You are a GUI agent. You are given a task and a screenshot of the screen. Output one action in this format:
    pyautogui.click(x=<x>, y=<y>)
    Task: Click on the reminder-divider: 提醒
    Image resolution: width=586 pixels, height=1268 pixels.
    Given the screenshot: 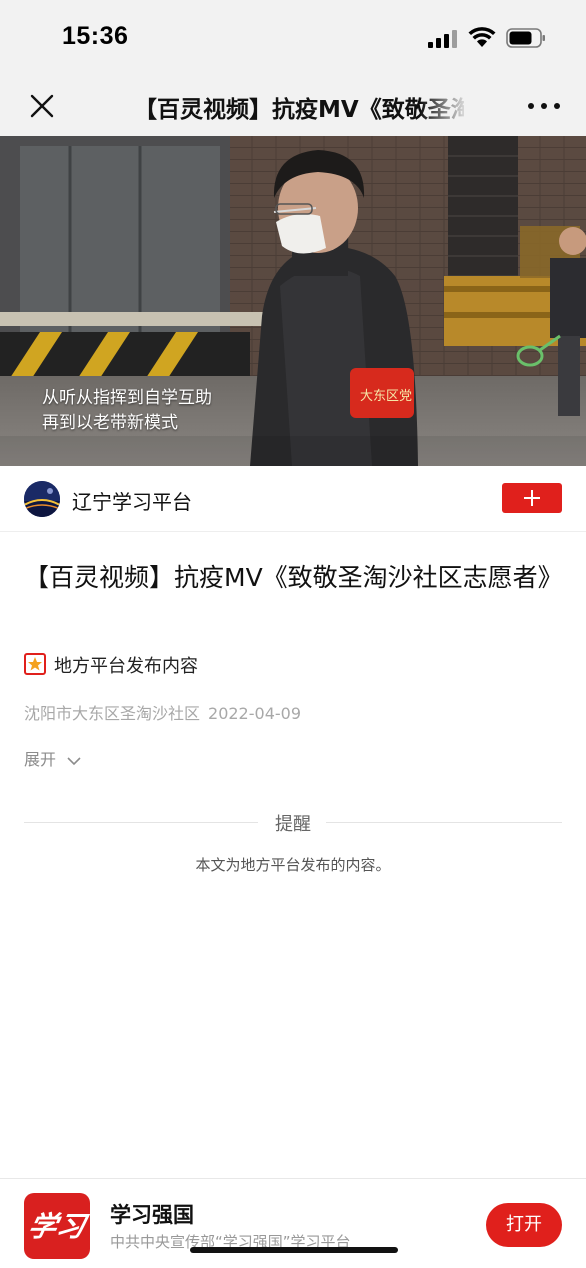 What is the action you would take?
    pyautogui.click(x=293, y=823)
    